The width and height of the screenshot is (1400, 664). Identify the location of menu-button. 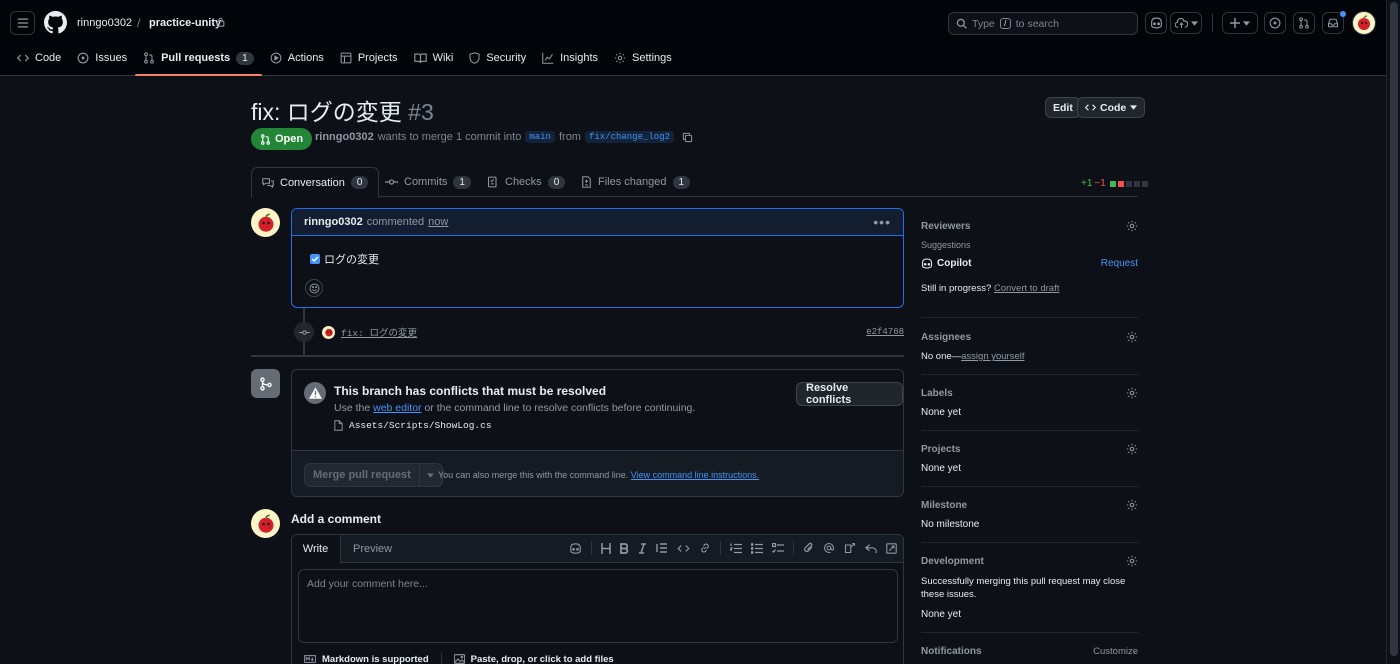
(22, 23).